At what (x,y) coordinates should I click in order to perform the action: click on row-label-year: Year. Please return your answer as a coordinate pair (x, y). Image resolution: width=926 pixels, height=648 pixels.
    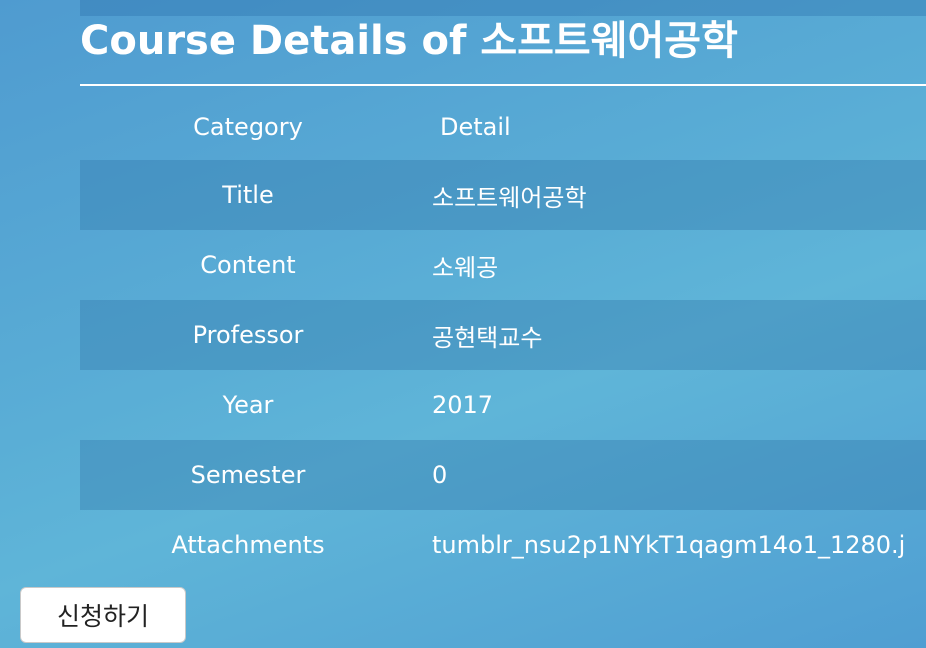
    Looking at the image, I should click on (248, 405).